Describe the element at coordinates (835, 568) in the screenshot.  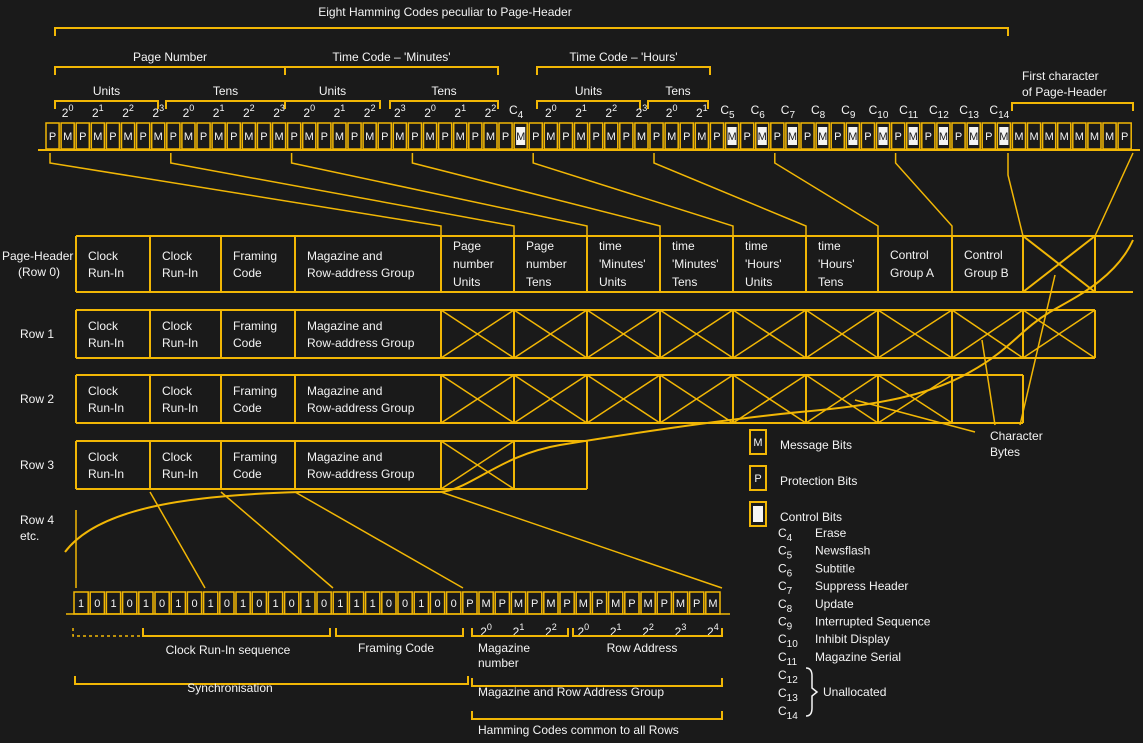
I see `control-bit-meaning: Subtitle` at that location.